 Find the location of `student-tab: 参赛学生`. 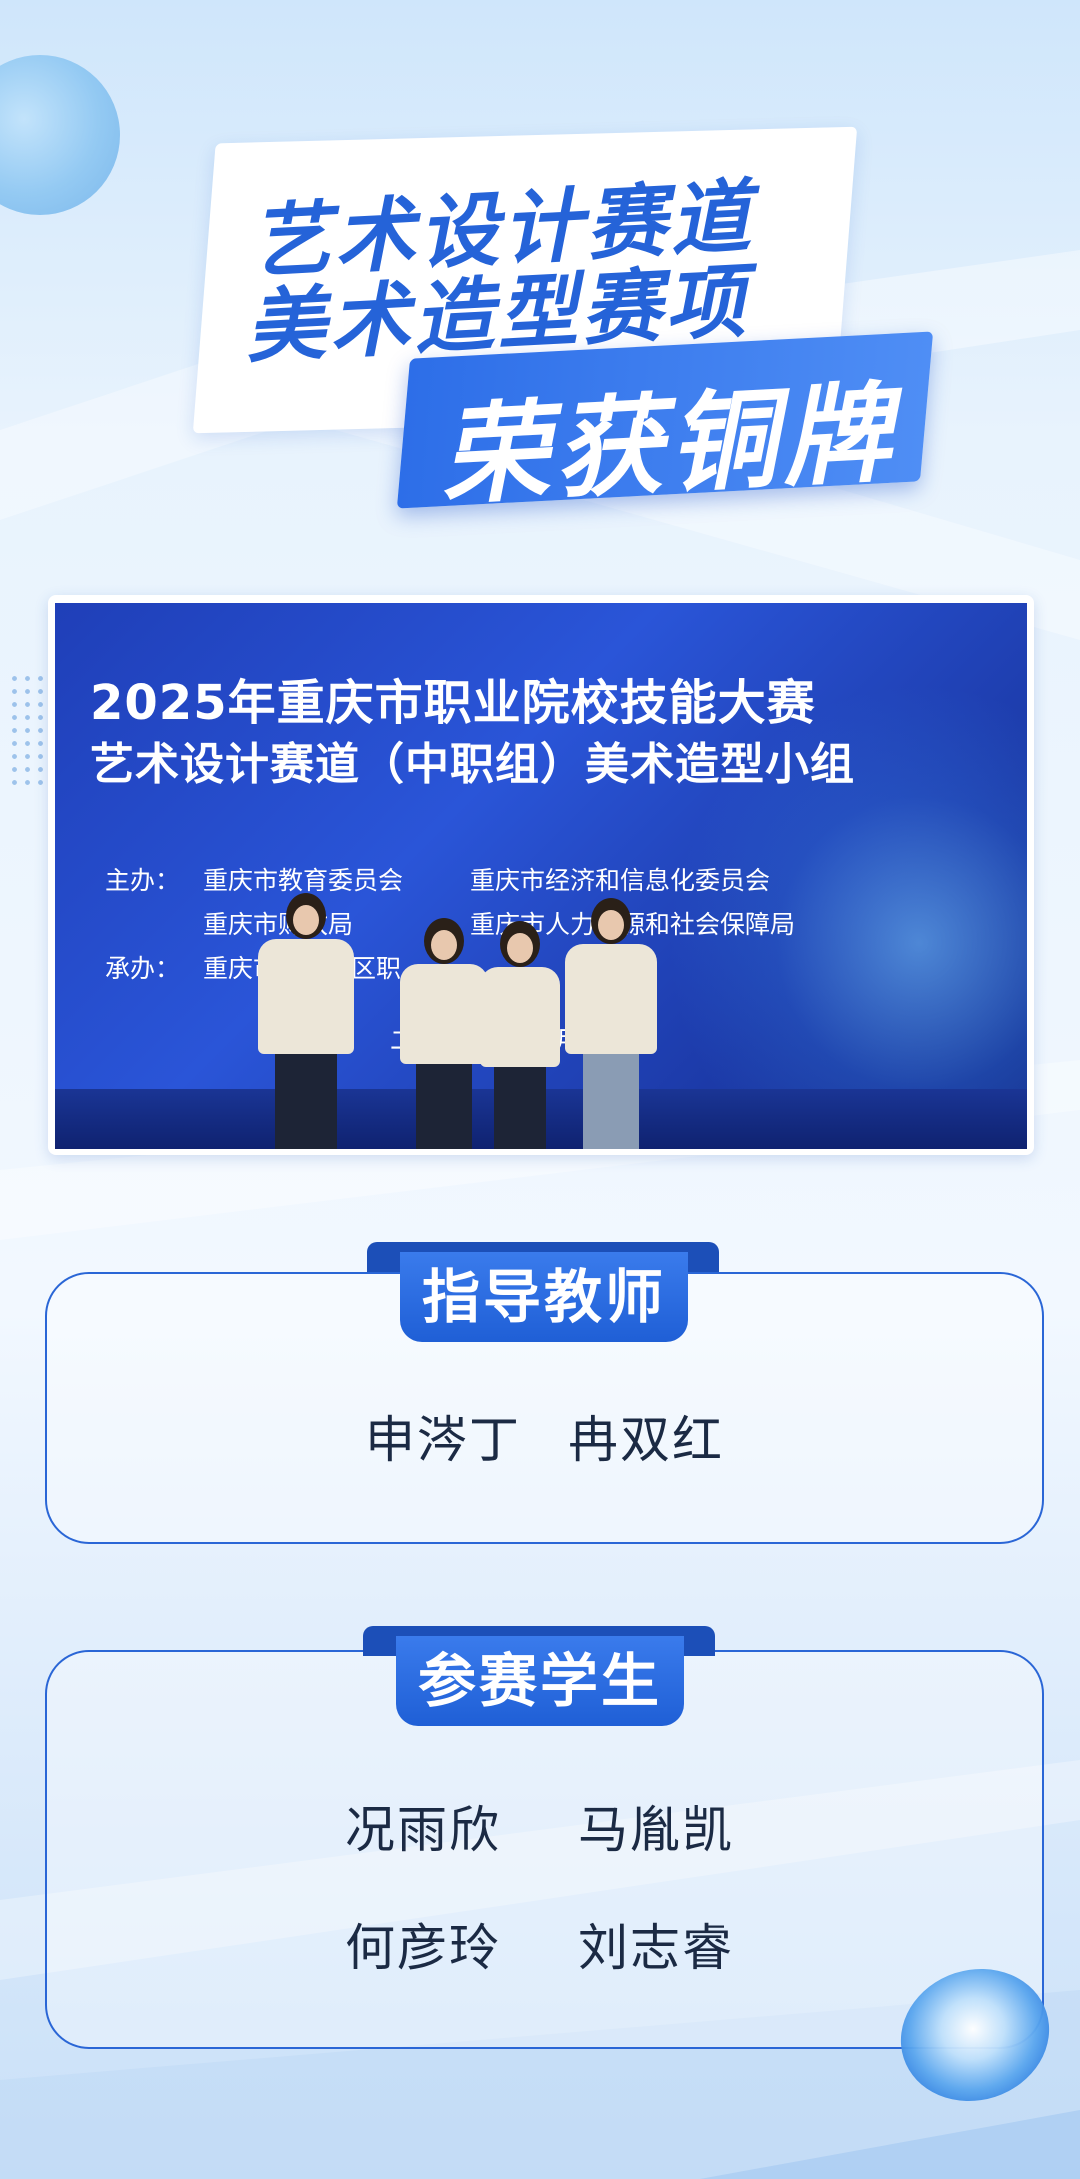

student-tab: 参赛学生 is located at coordinates (540, 1681).